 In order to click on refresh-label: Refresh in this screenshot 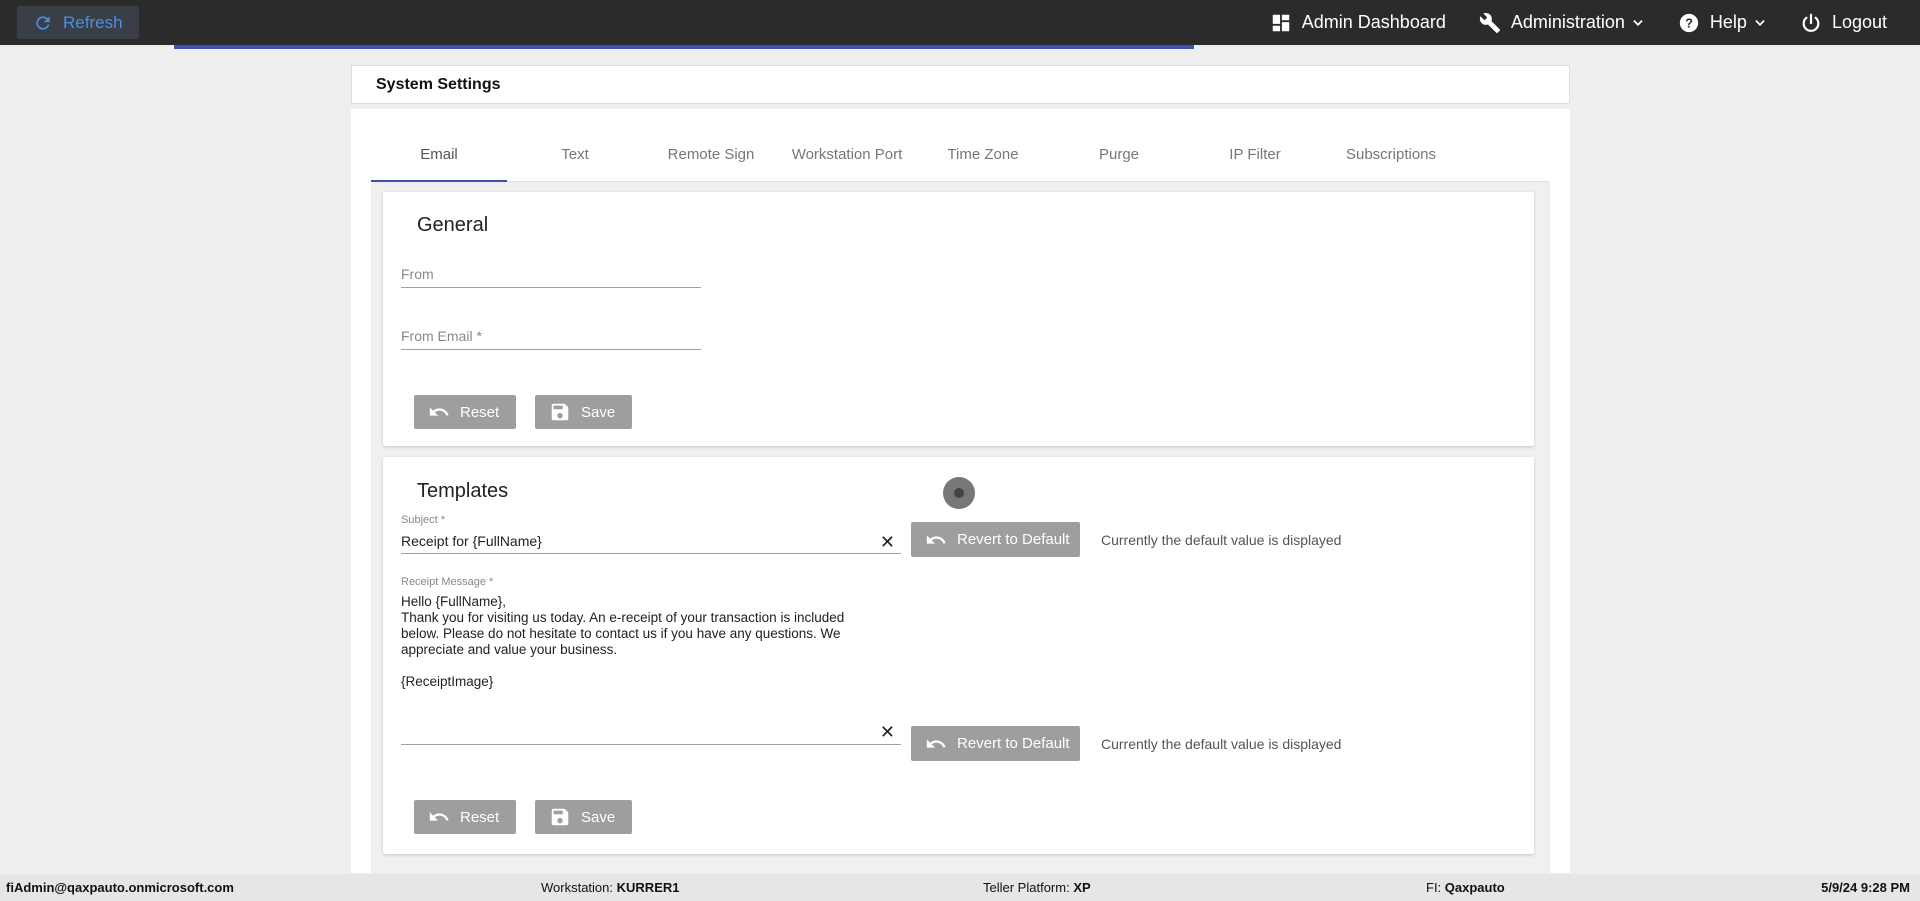, I will do `click(93, 22)`.